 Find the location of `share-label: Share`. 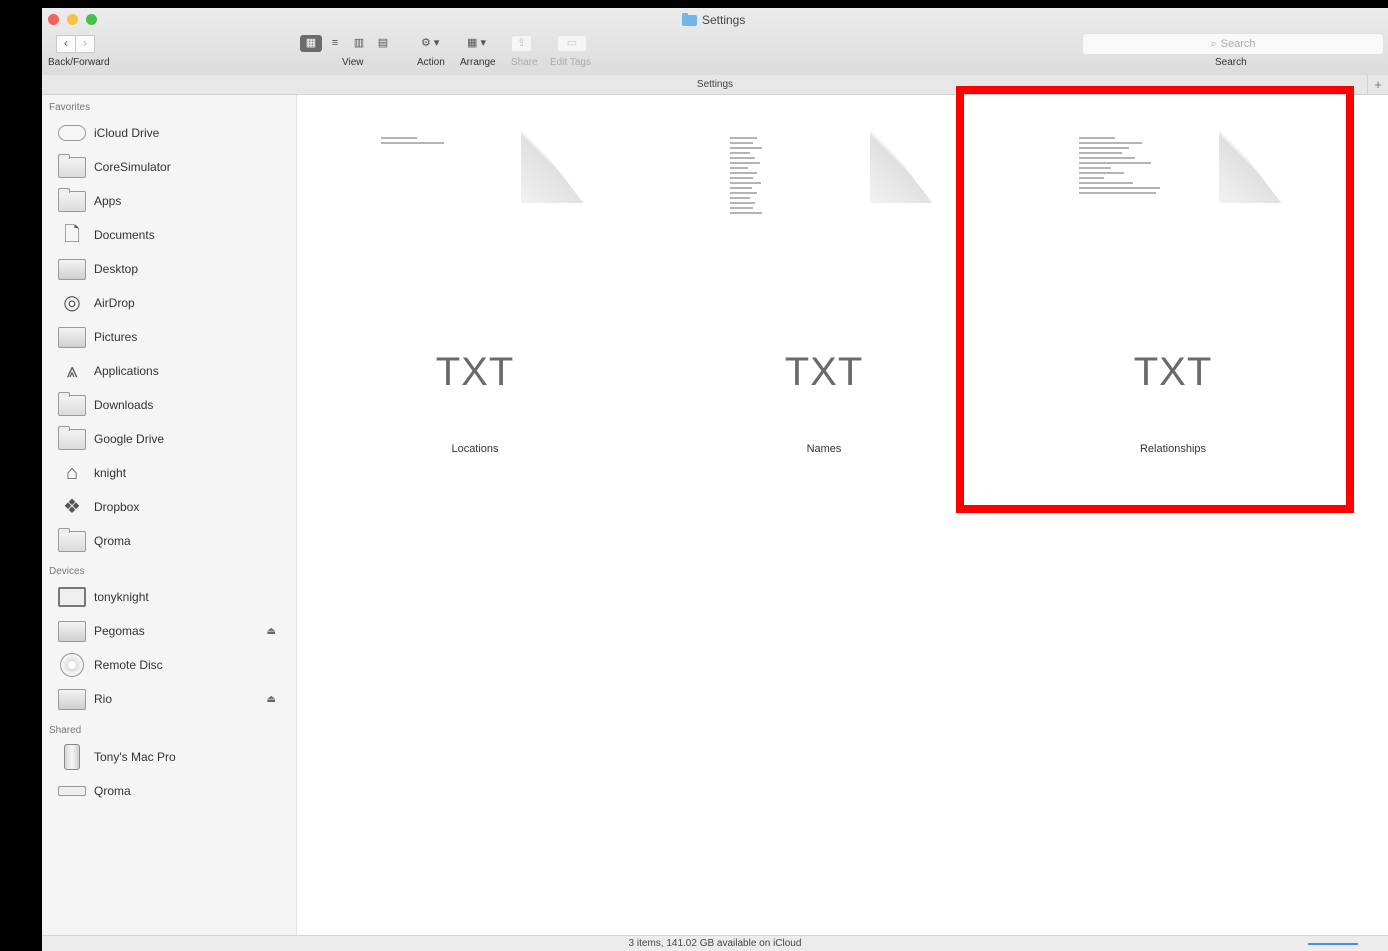

share-label: Share is located at coordinates (524, 62).